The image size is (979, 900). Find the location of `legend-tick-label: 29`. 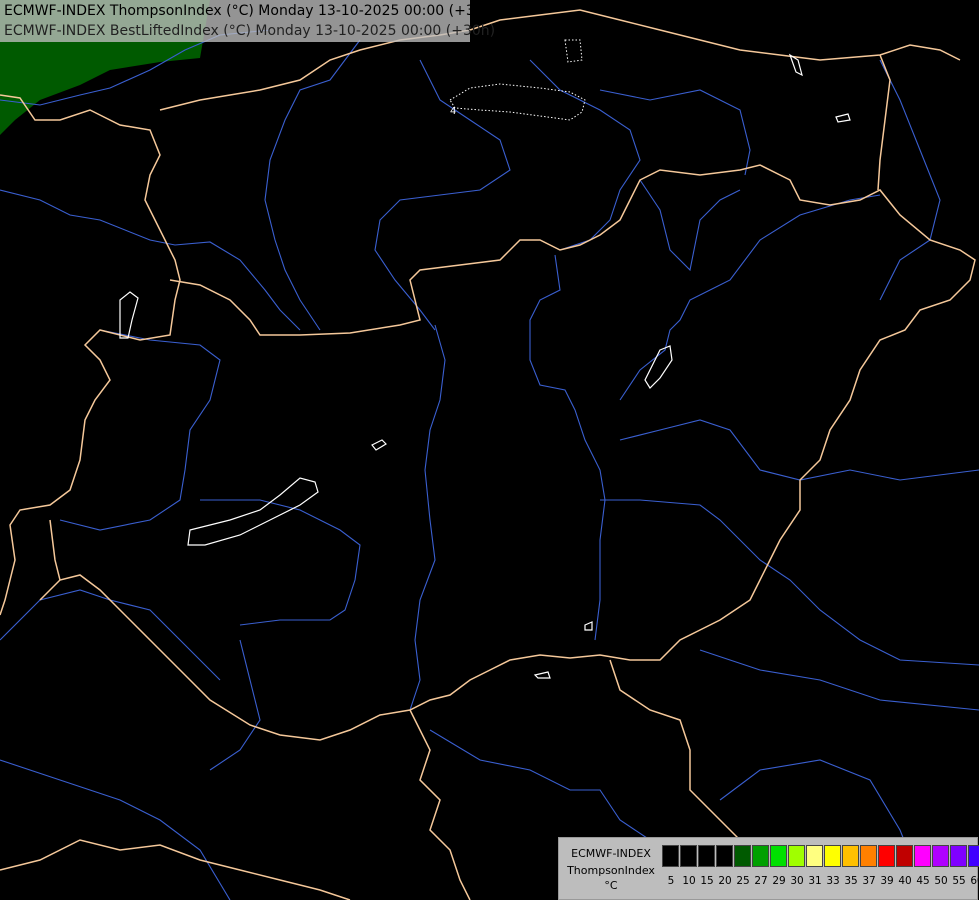

legend-tick-label: 29 is located at coordinates (779, 881).